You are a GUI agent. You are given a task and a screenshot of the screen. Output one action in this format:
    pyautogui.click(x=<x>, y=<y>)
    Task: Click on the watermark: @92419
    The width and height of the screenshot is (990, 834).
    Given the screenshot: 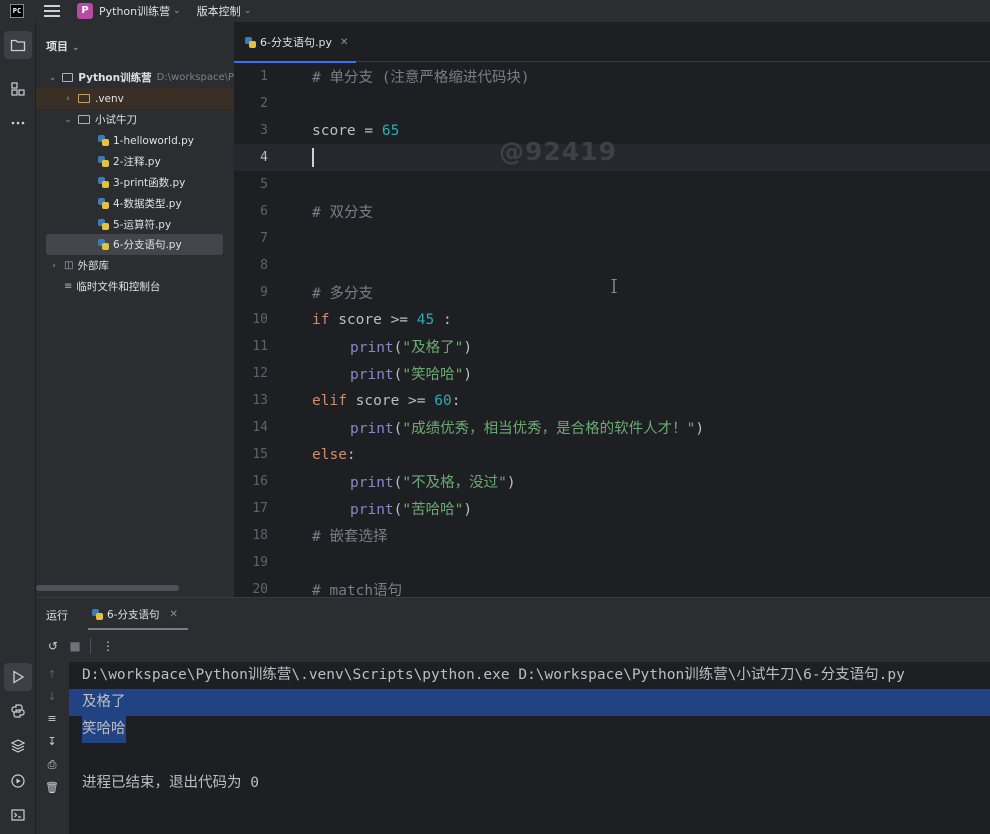 What is the action you would take?
    pyautogui.click(x=558, y=151)
    